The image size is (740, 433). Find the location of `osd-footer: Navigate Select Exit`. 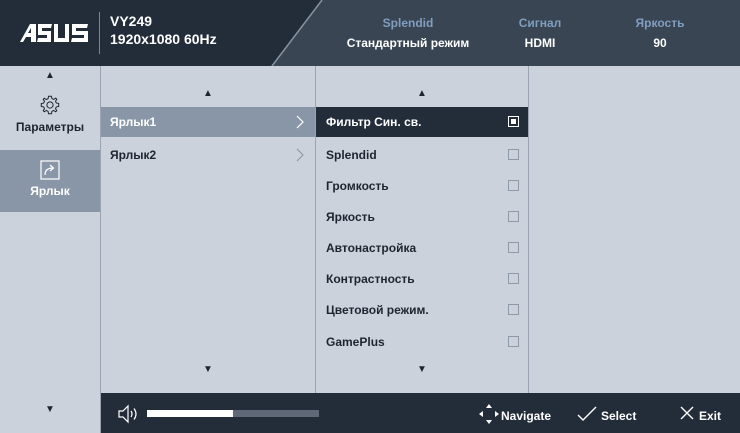

osd-footer: Navigate Select Exit is located at coordinates (420, 413).